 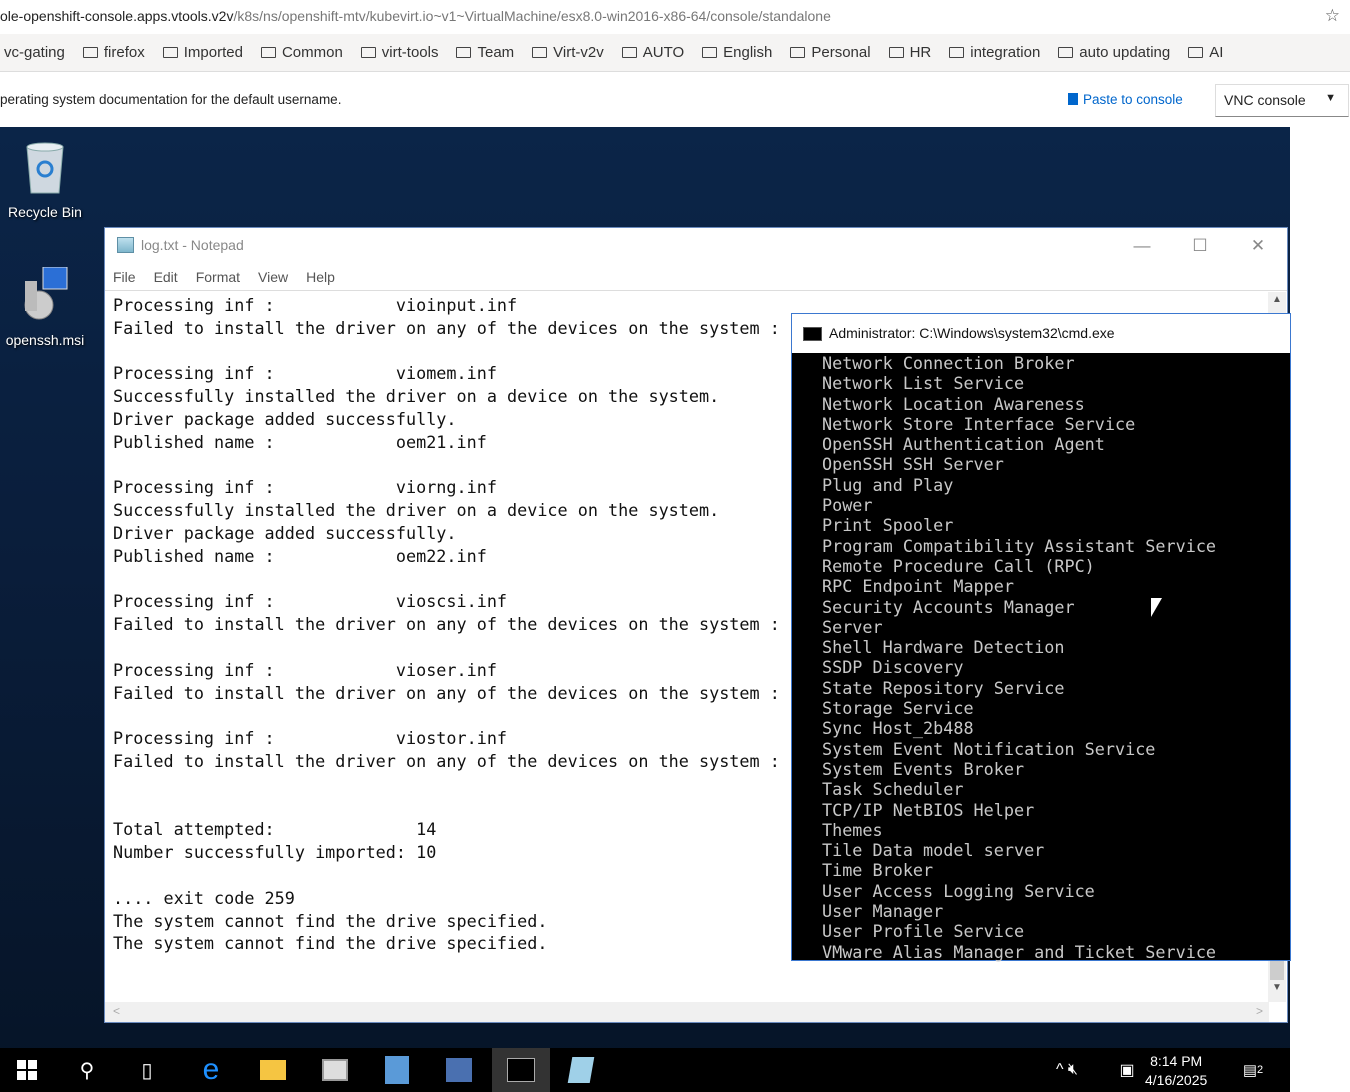 What do you see at coordinates (687, 1012) in the screenshot?
I see `horizontal-scrollbar: < >` at bounding box center [687, 1012].